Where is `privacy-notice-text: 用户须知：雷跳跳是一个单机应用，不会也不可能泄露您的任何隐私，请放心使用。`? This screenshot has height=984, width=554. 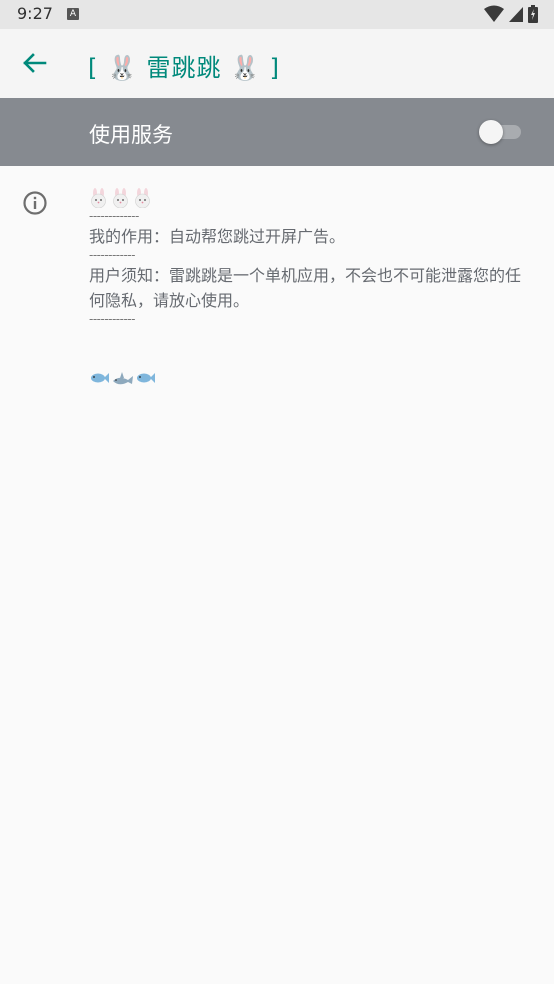 privacy-notice-text: 用户须知：雷跳跳是一个单机应用，不会也不可能泄露您的任何隐私，请放心使用。 is located at coordinates (305, 288).